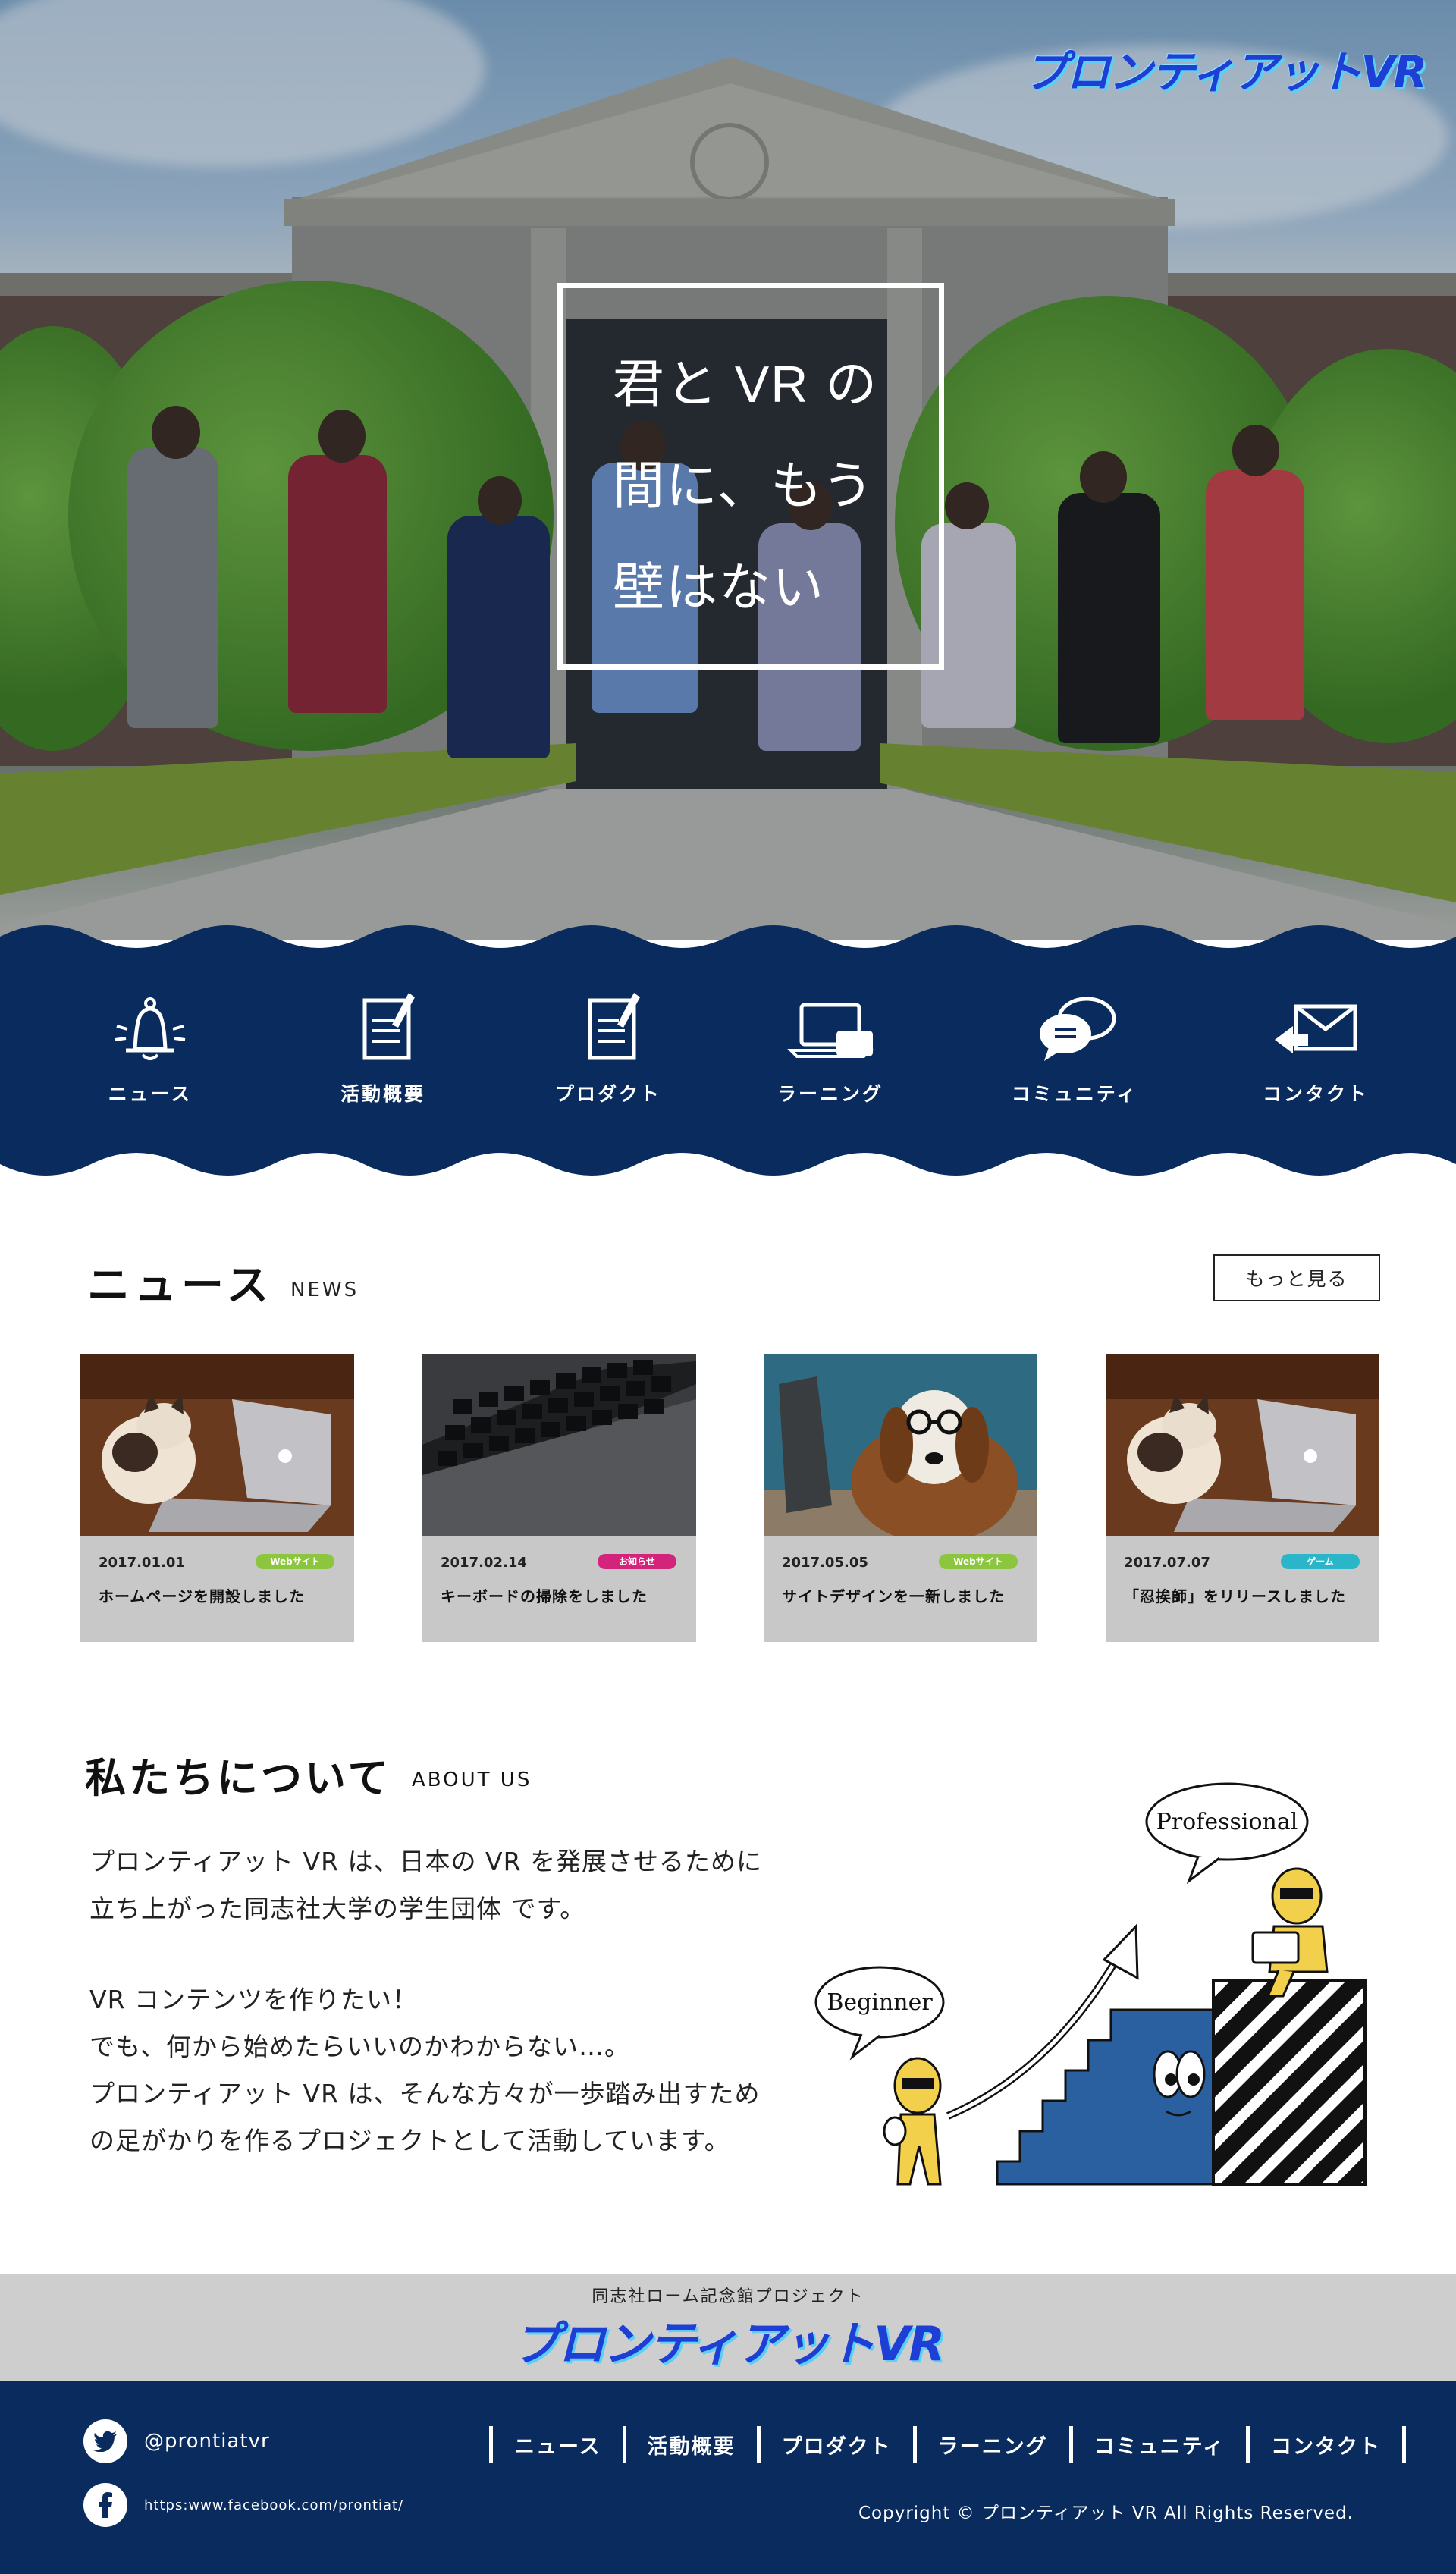 This screenshot has height=2574, width=1456. Describe the element at coordinates (1167, 1563) in the screenshot. I see `news-date: 2017.07.07` at that location.